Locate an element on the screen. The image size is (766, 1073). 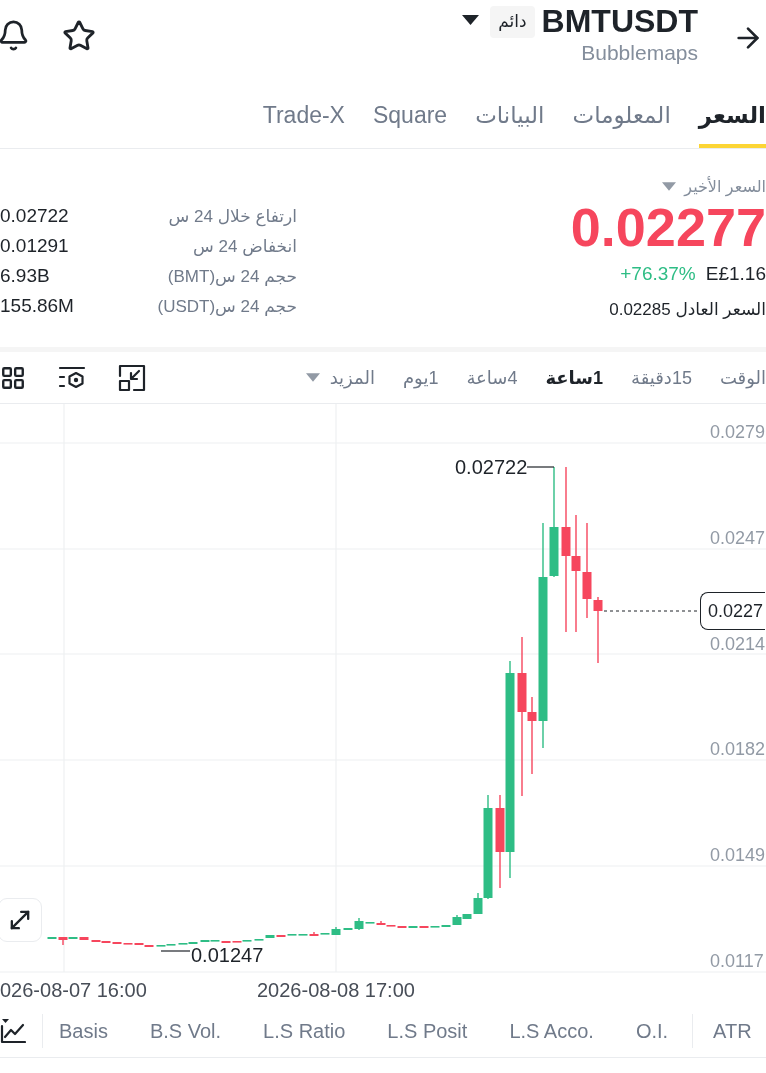
axis-label: 0.0214 is located at coordinates (738, 643).